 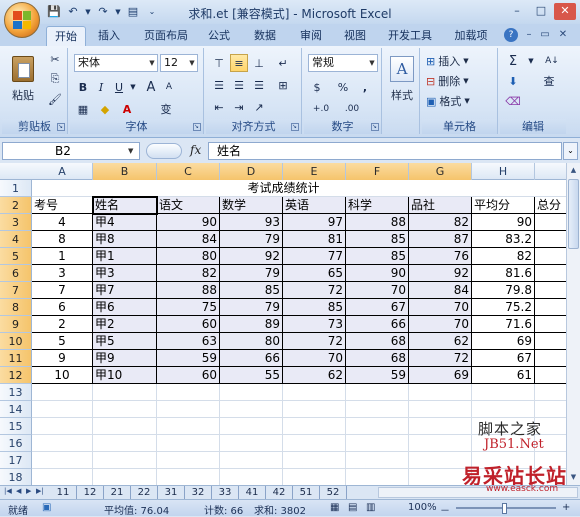 What do you see at coordinates (16, 307) in the screenshot?
I see `row-header-8: 8` at bounding box center [16, 307].